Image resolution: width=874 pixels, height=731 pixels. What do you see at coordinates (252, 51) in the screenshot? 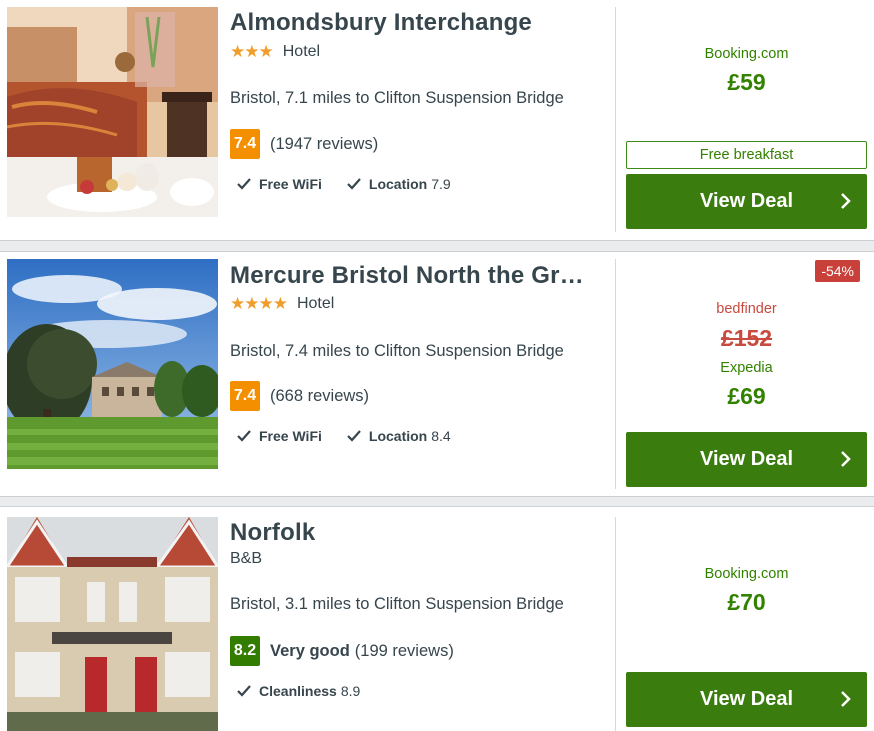
I see `star-icon: ★★★` at bounding box center [252, 51].